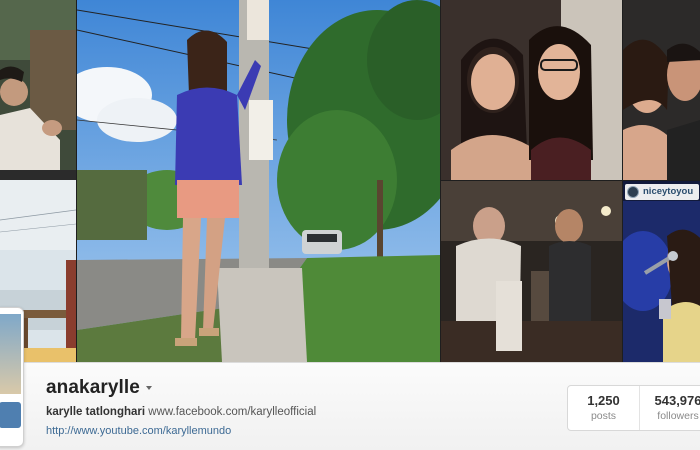  I want to click on profile-username: anakarylle, so click(93, 388).